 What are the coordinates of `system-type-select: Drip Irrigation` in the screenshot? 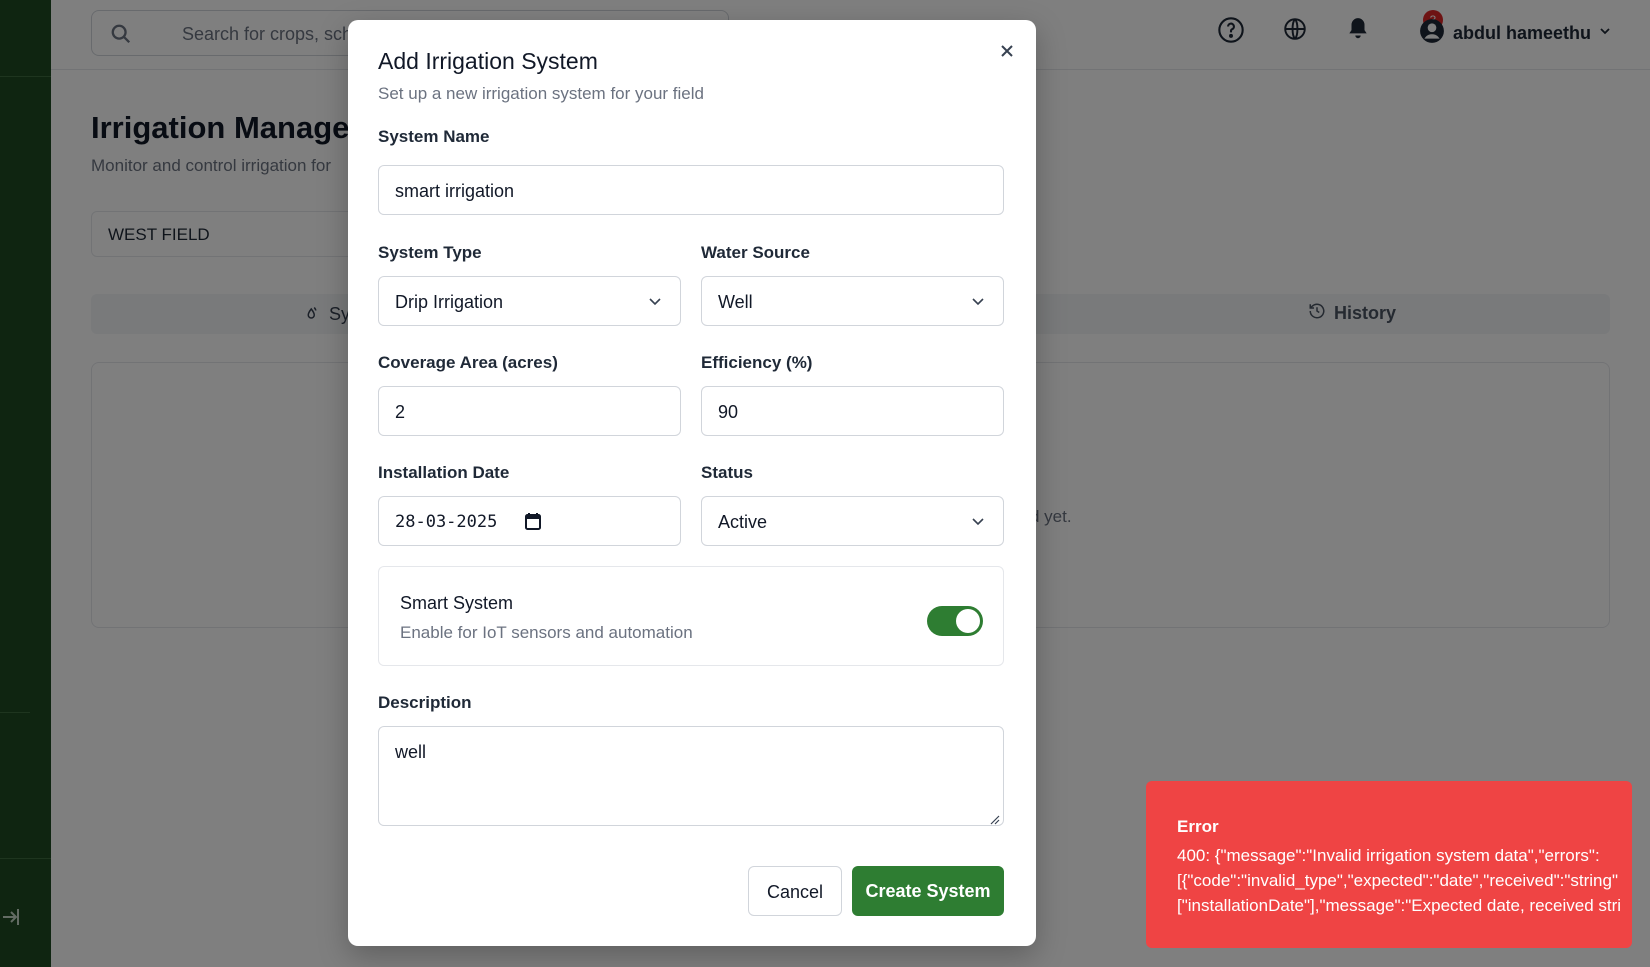 It's located at (529, 301).